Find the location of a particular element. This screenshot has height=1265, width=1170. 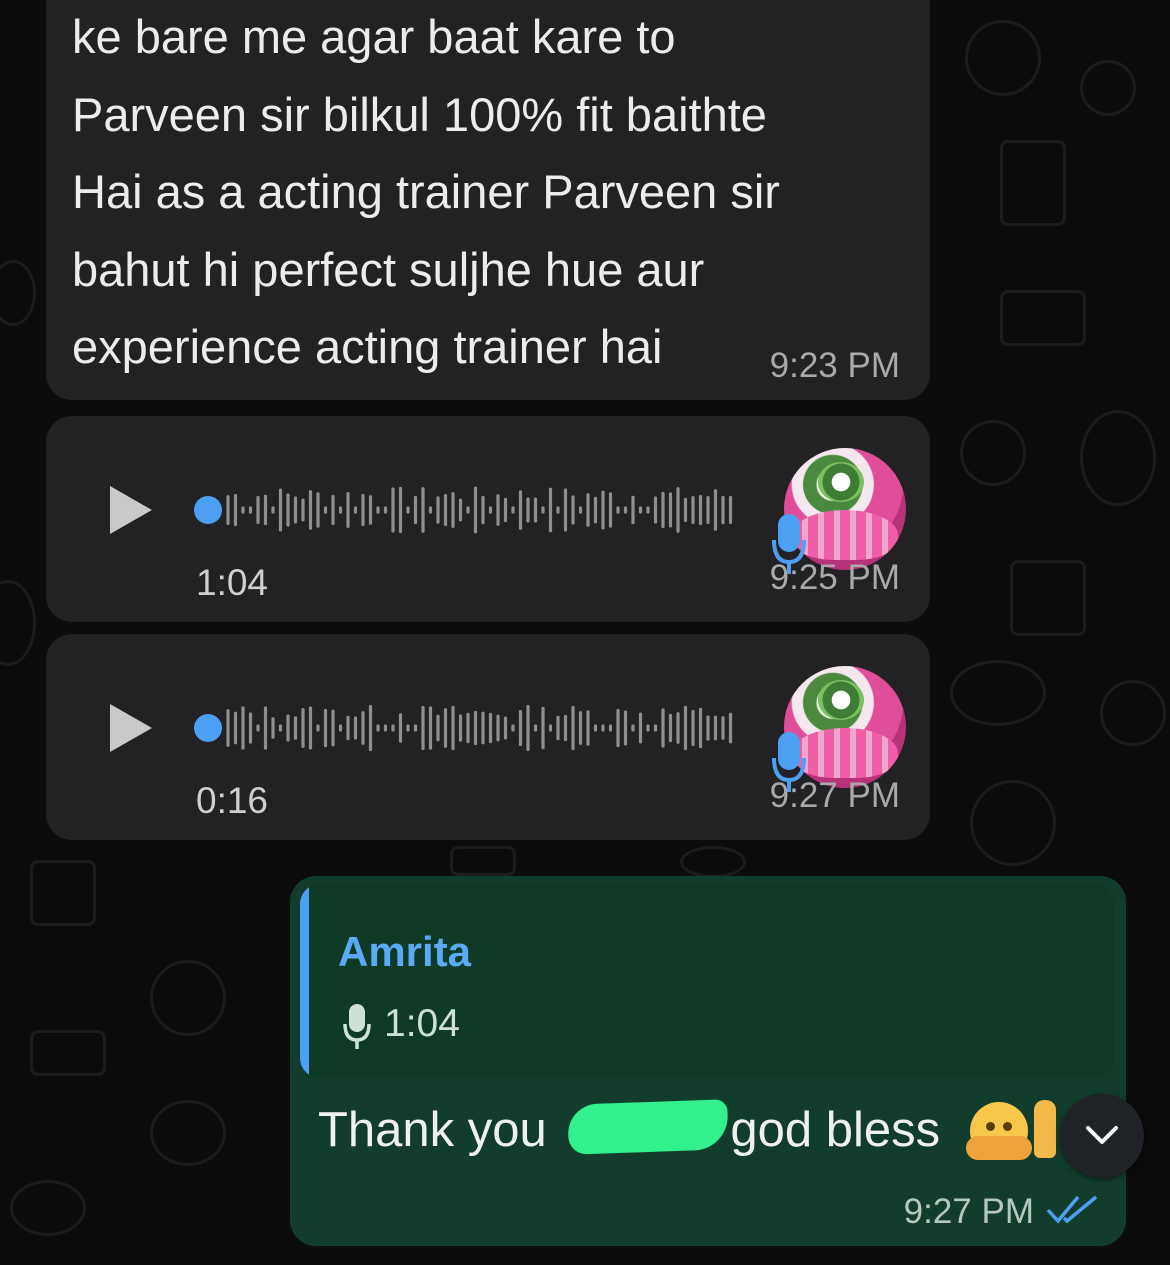

voice-duration: 1:04 is located at coordinates (232, 582).